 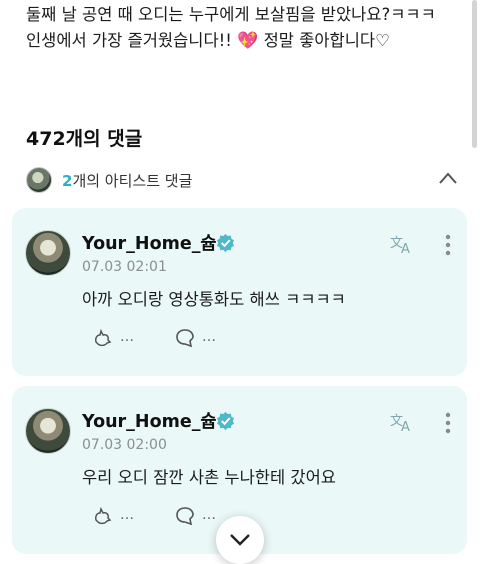 I want to click on post-line-2: 인생에서 가장 즐거웠습니다!! 💖 정말 좋아합니다♡, so click(x=241, y=41).